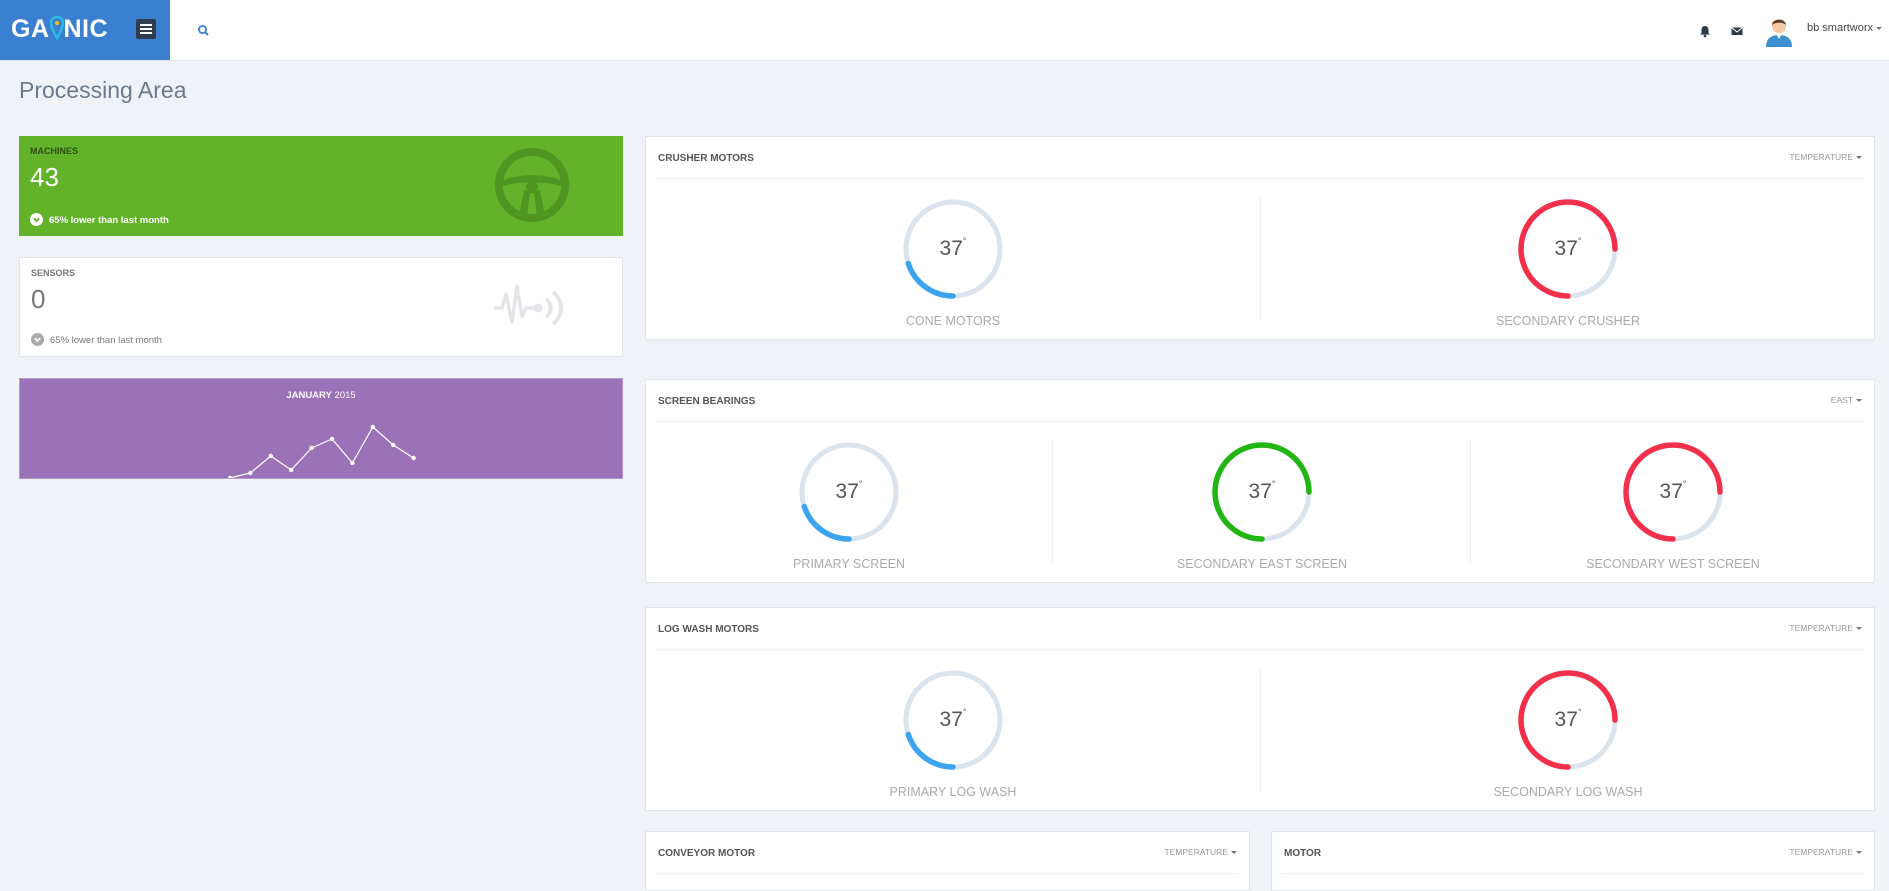 The image size is (1889, 891). What do you see at coordinates (103, 90) in the screenshot?
I see `page-title: Processing Area` at bounding box center [103, 90].